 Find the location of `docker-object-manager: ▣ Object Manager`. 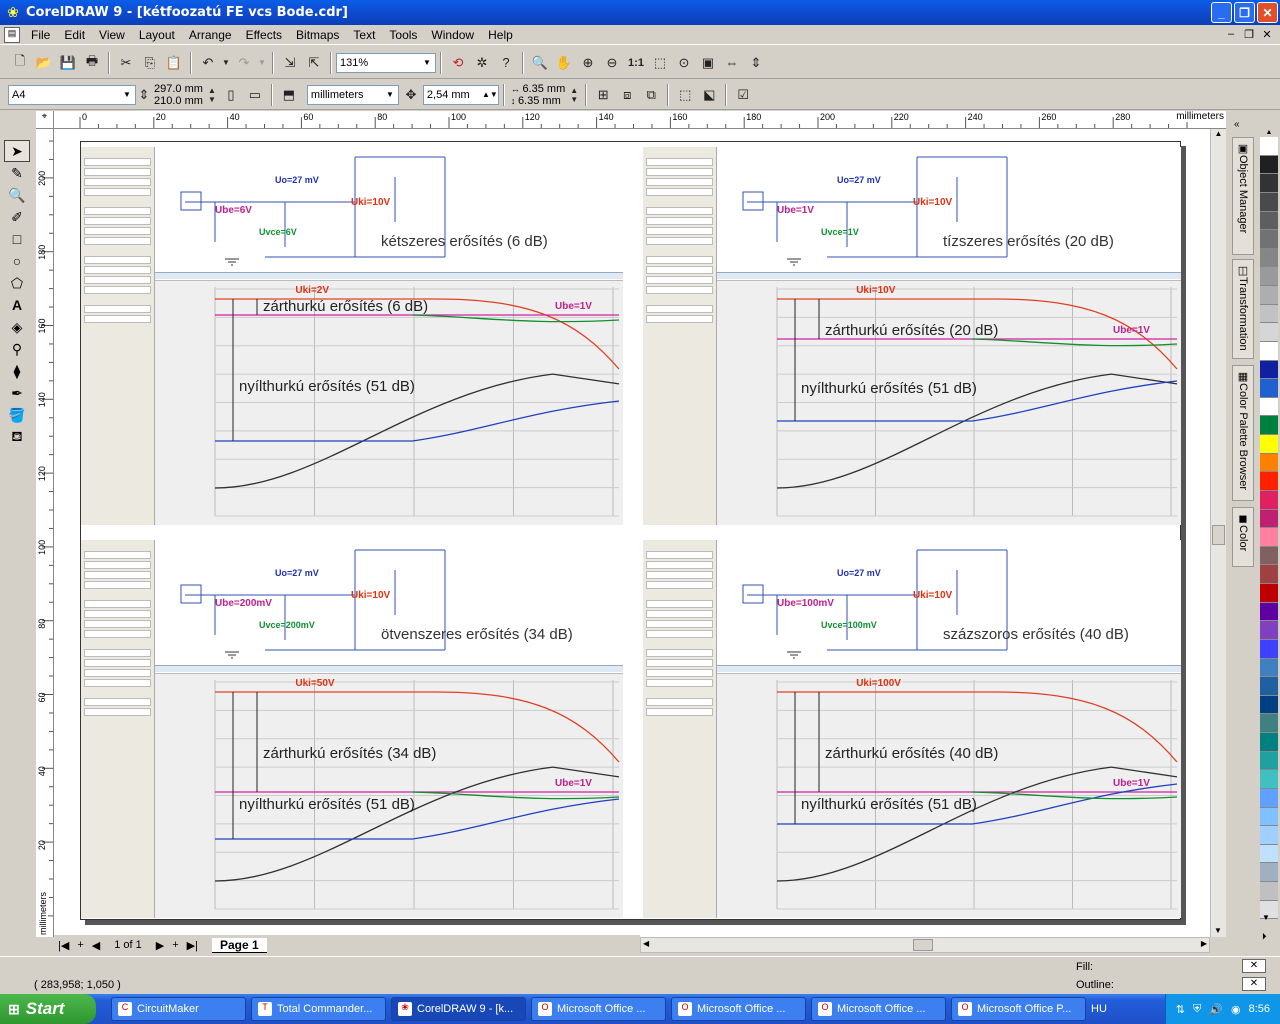

docker-object-manager: ▣ Object Manager is located at coordinates (1243, 196).